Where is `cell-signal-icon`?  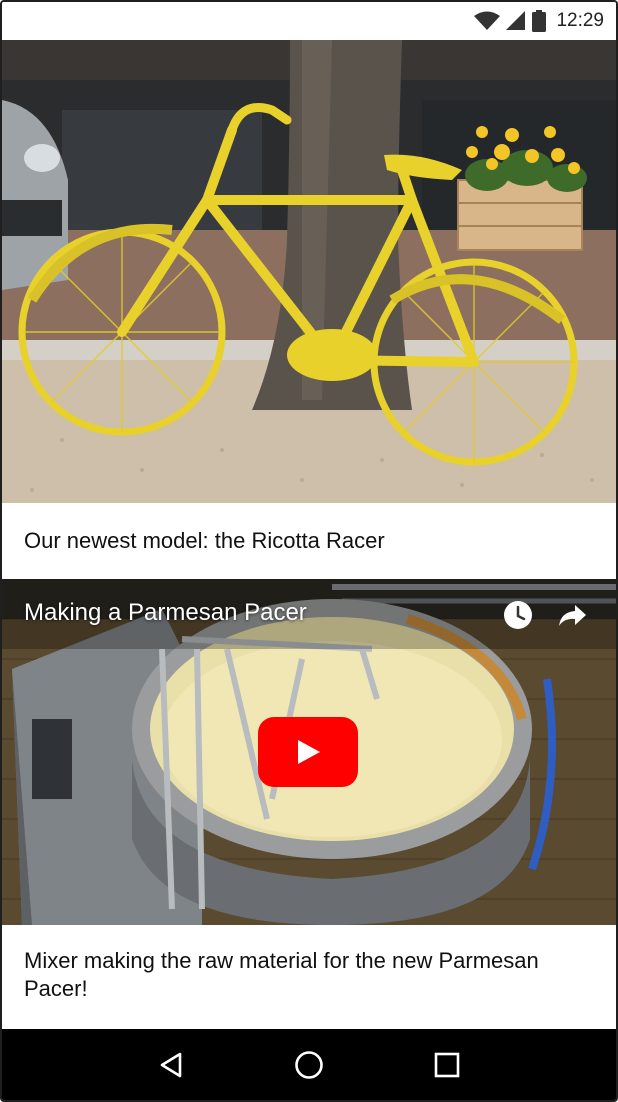 cell-signal-icon is located at coordinates (516, 21).